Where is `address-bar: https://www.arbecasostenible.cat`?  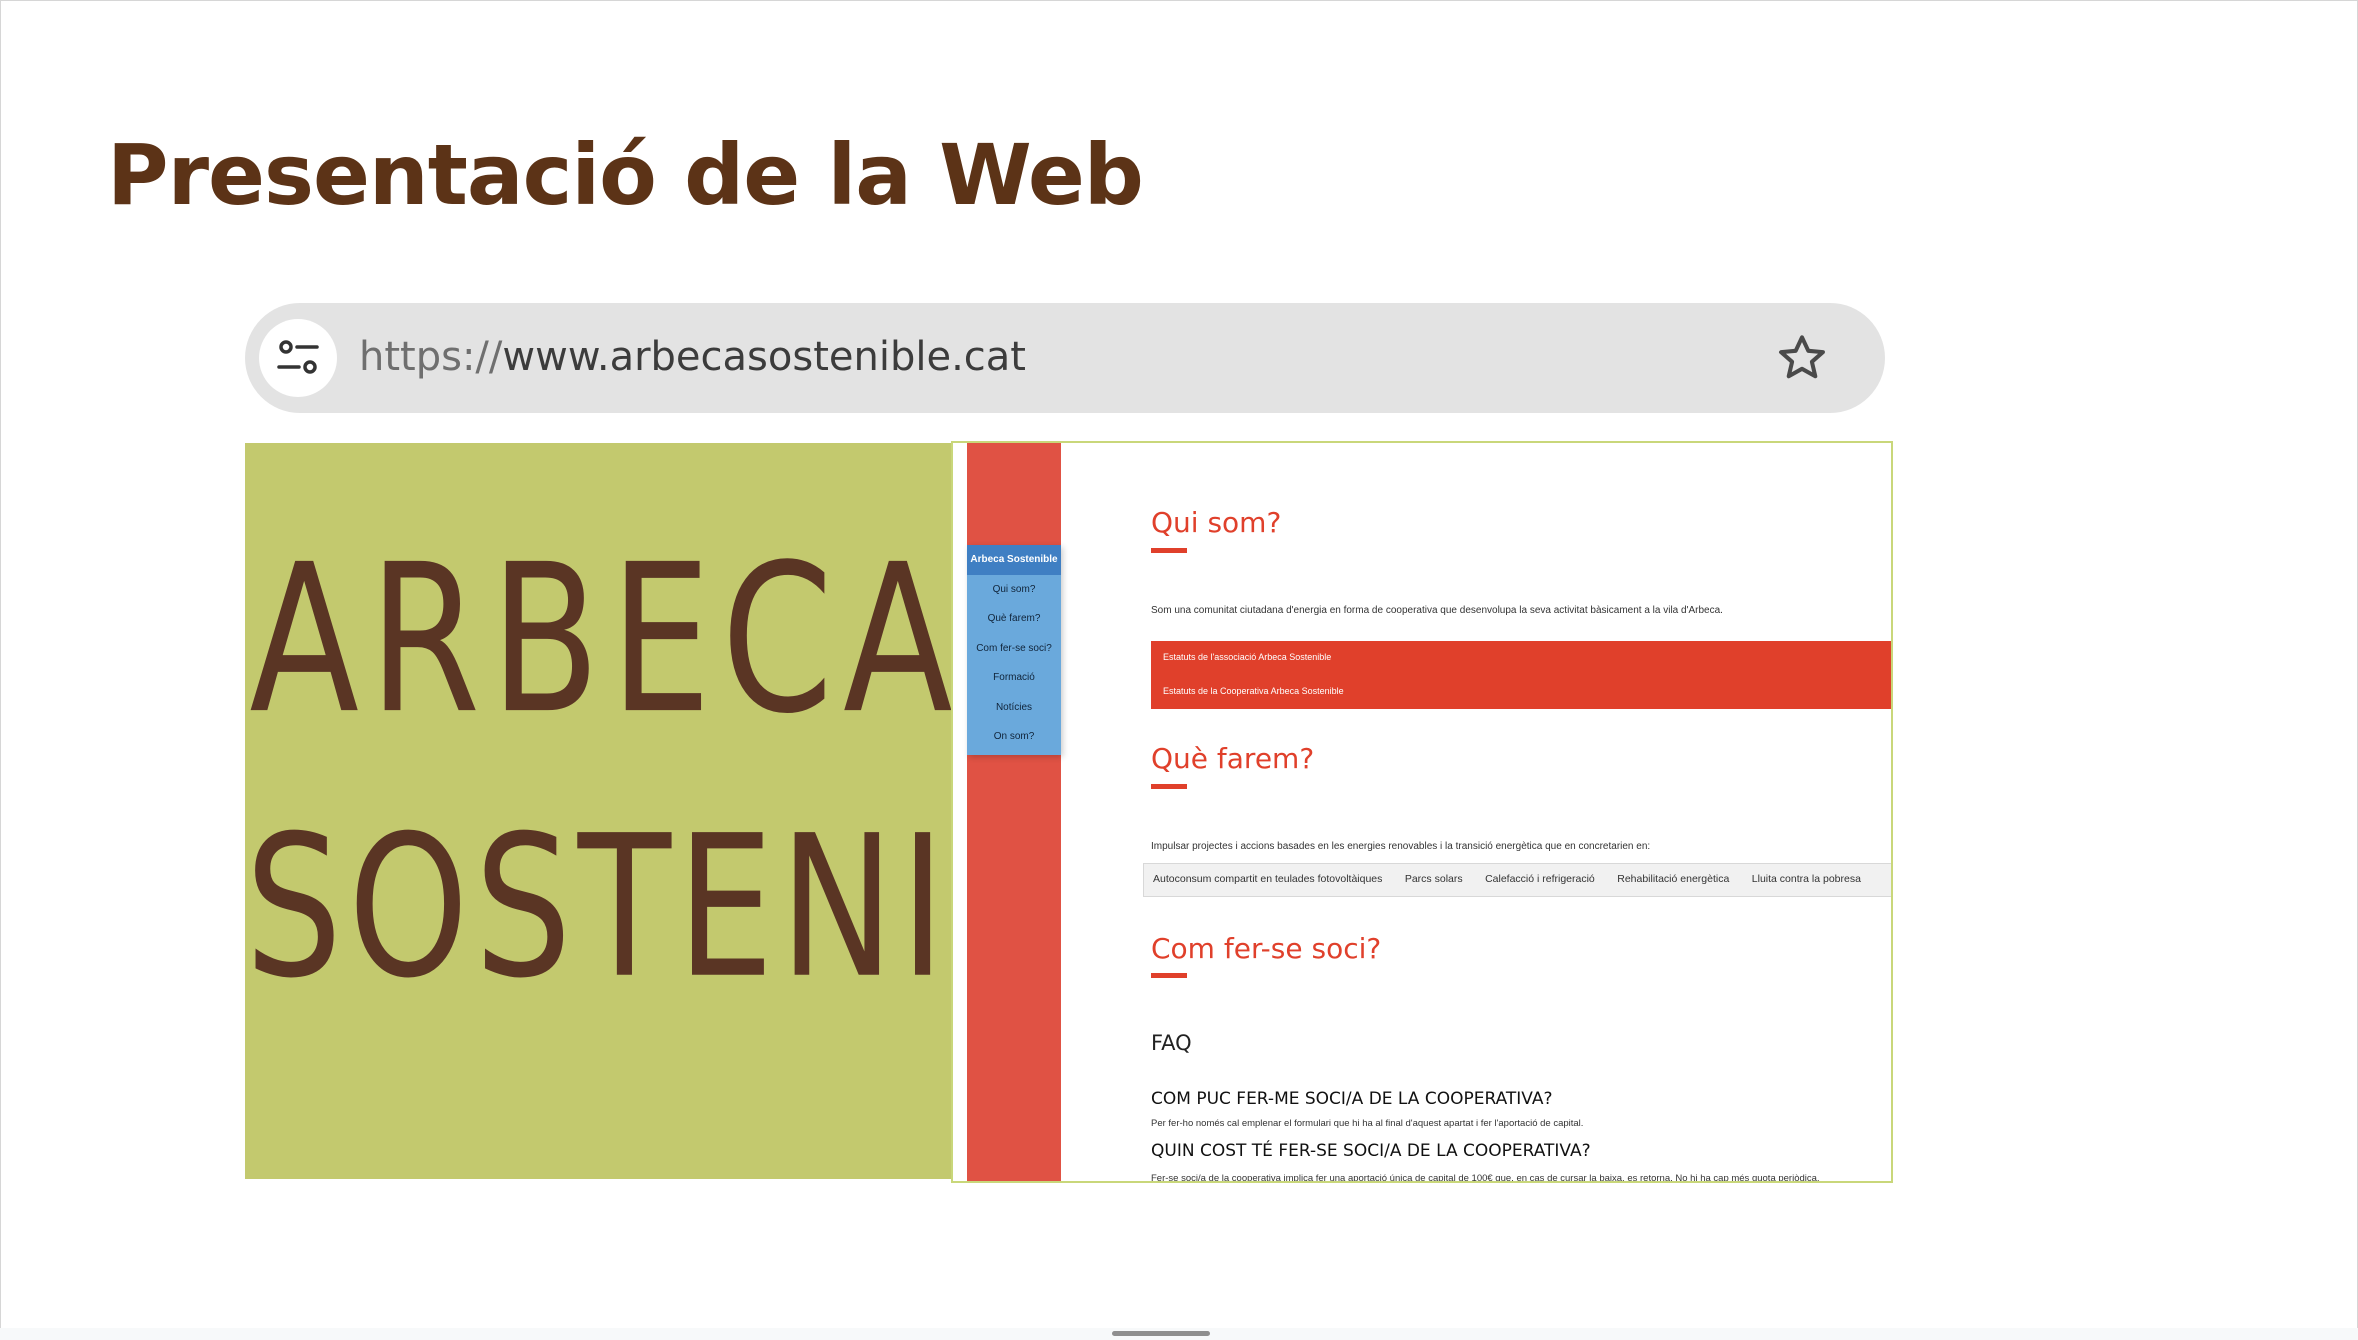 address-bar: https://www.arbecasostenible.cat is located at coordinates (1065, 358).